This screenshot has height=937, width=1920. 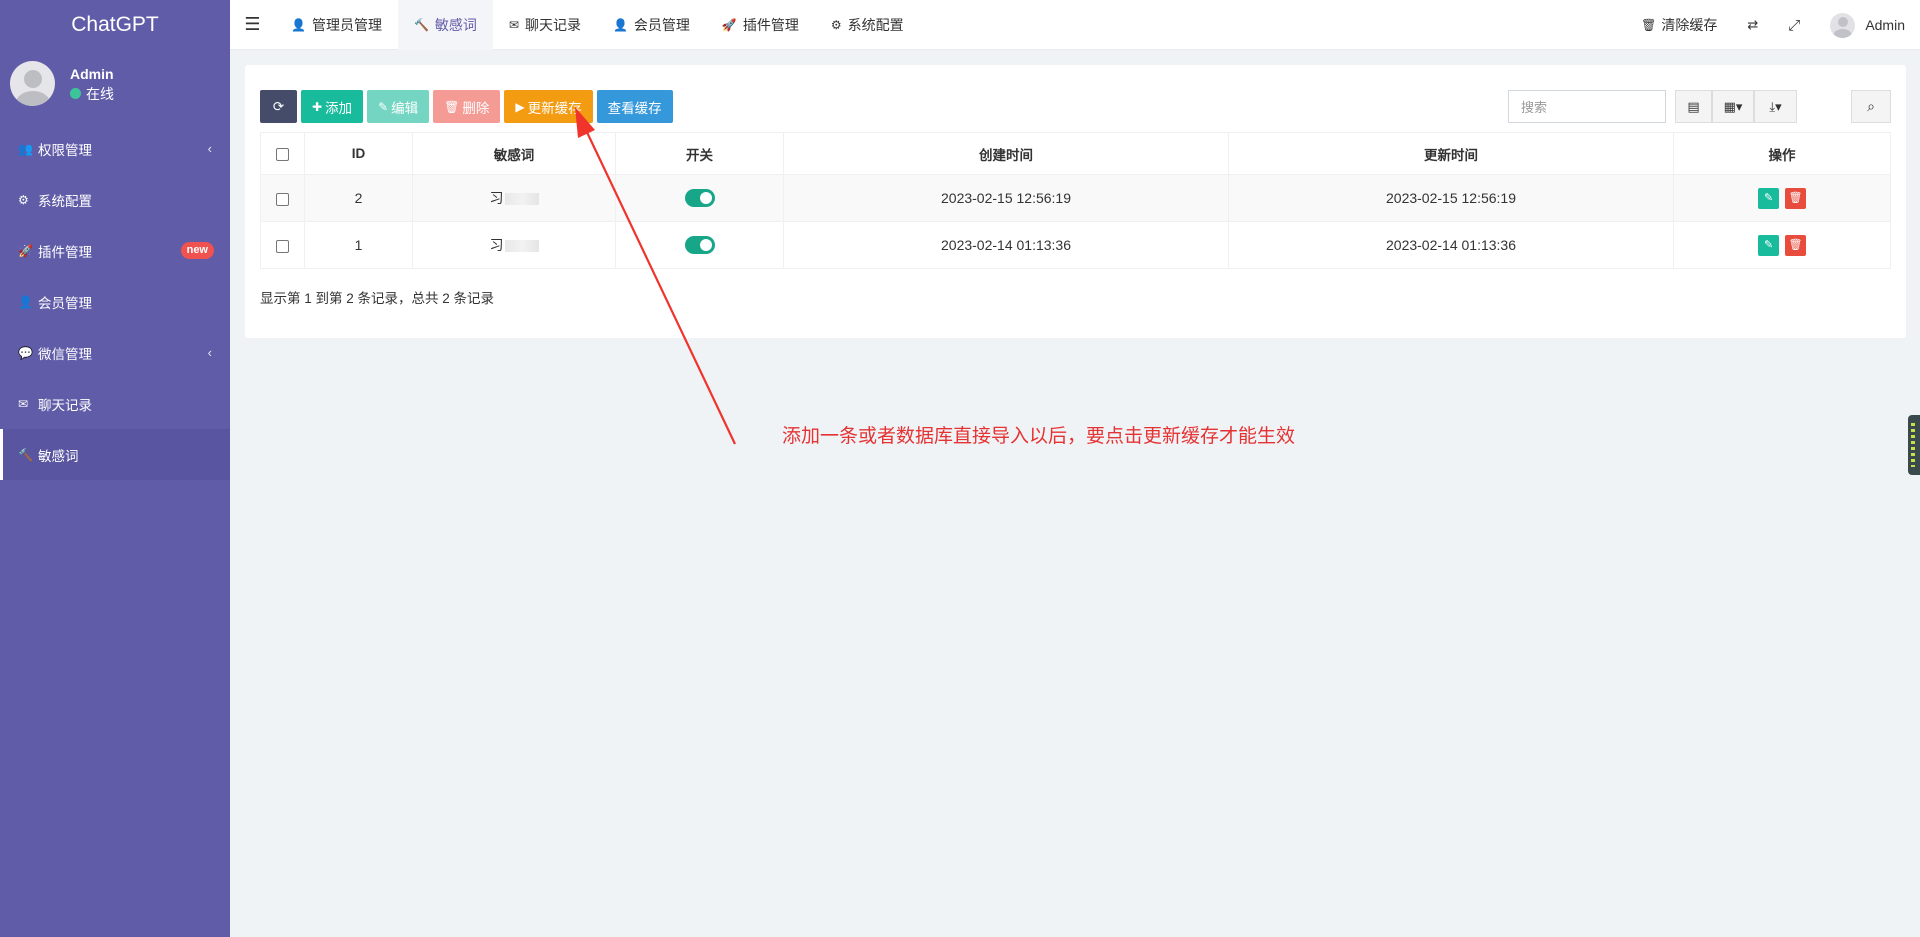 I want to click on add-button: ✚ 添加, so click(x=332, y=106).